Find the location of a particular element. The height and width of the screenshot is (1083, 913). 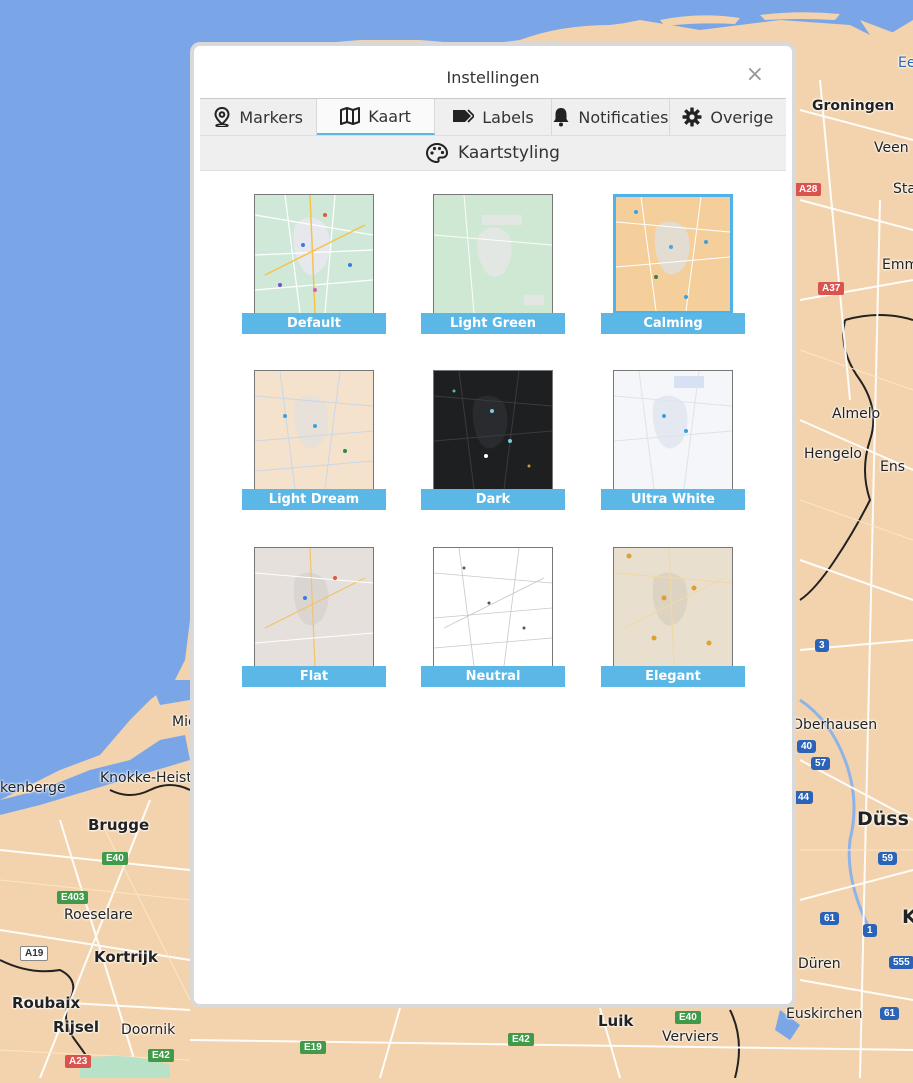

map-place-label: Oberhausen is located at coordinates (835, 725).